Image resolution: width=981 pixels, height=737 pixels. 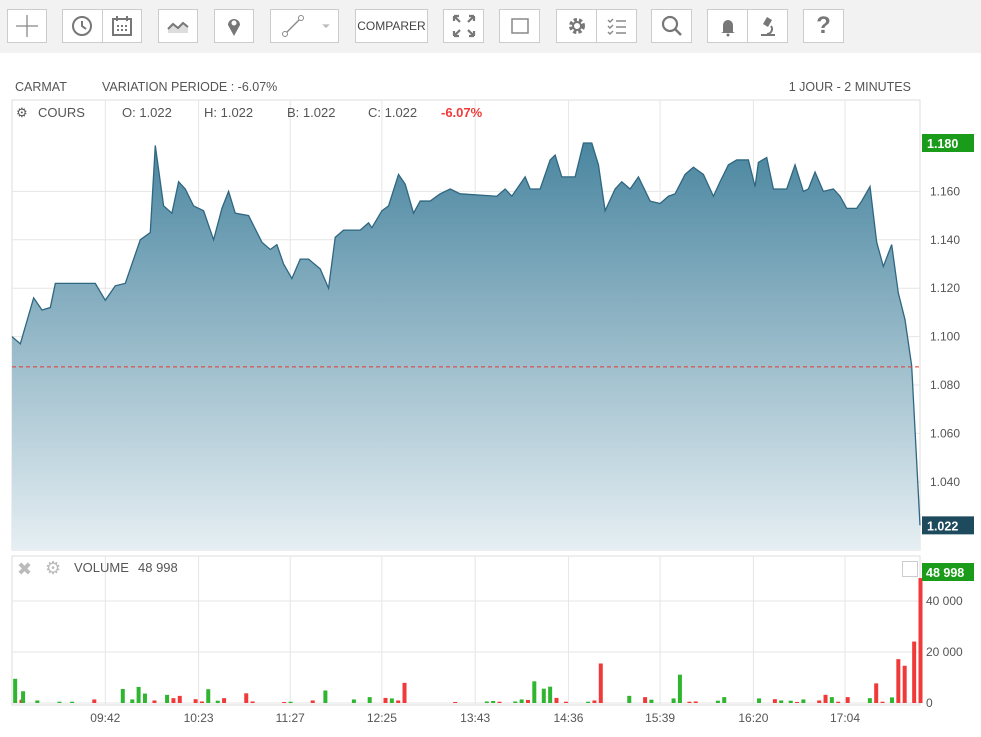 I want to click on time-tick-label: 13:43, so click(x=475, y=718).